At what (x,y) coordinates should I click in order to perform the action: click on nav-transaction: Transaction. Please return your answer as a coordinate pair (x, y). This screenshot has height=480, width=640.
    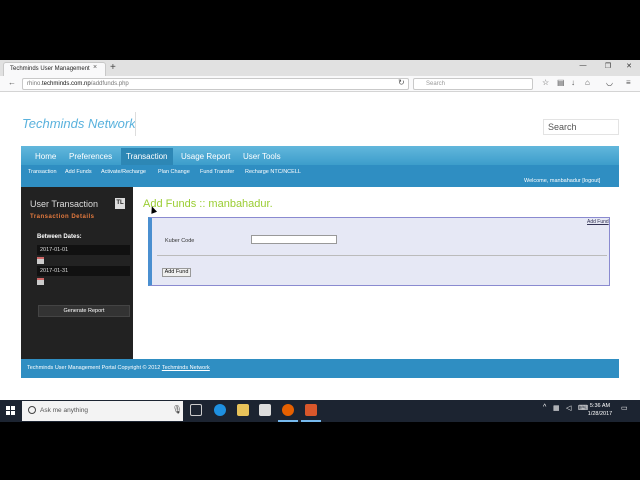
    Looking at the image, I should click on (147, 156).